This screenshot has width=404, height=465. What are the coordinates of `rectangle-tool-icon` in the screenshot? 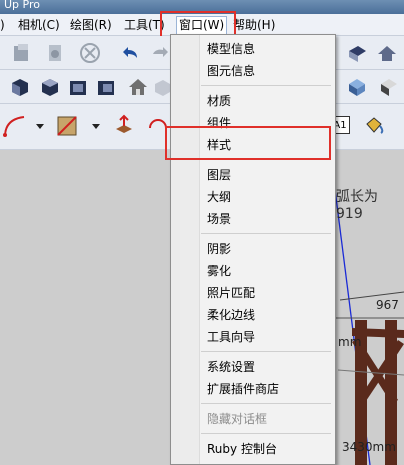 It's located at (66, 126).